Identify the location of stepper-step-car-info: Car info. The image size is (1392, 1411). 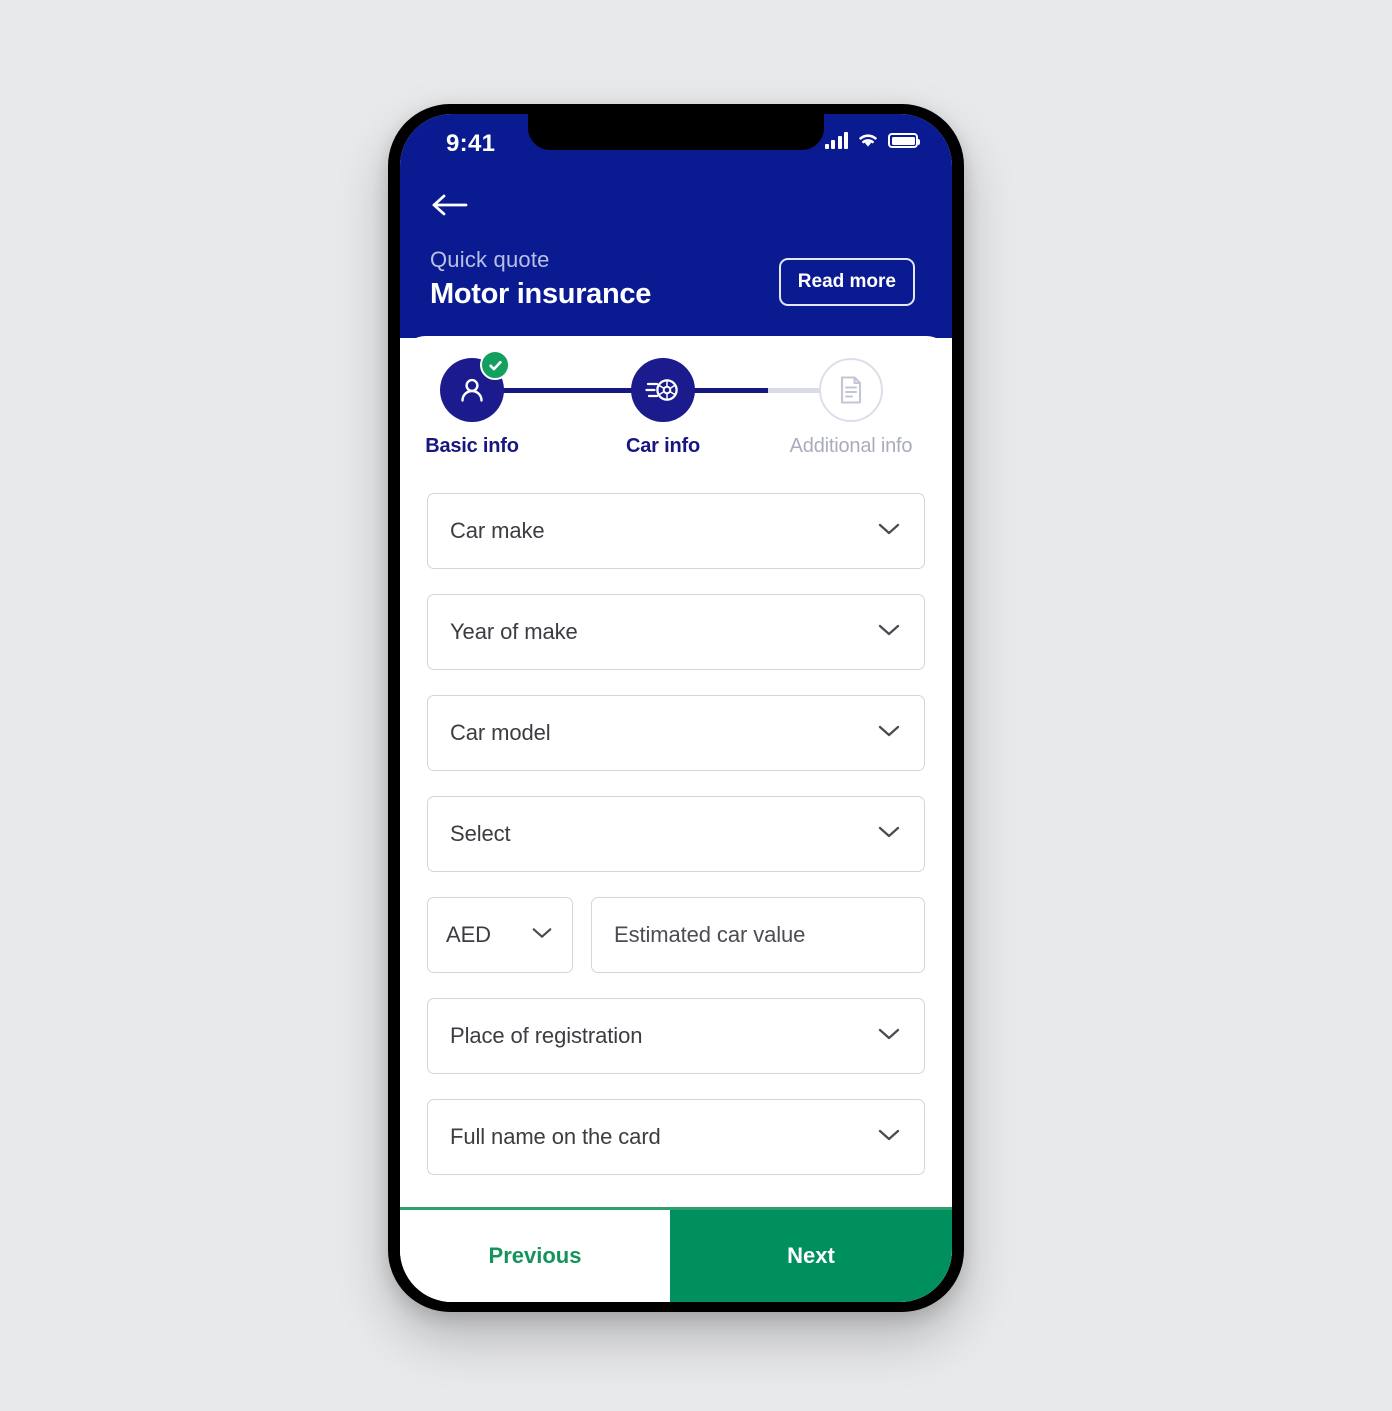
(663, 408).